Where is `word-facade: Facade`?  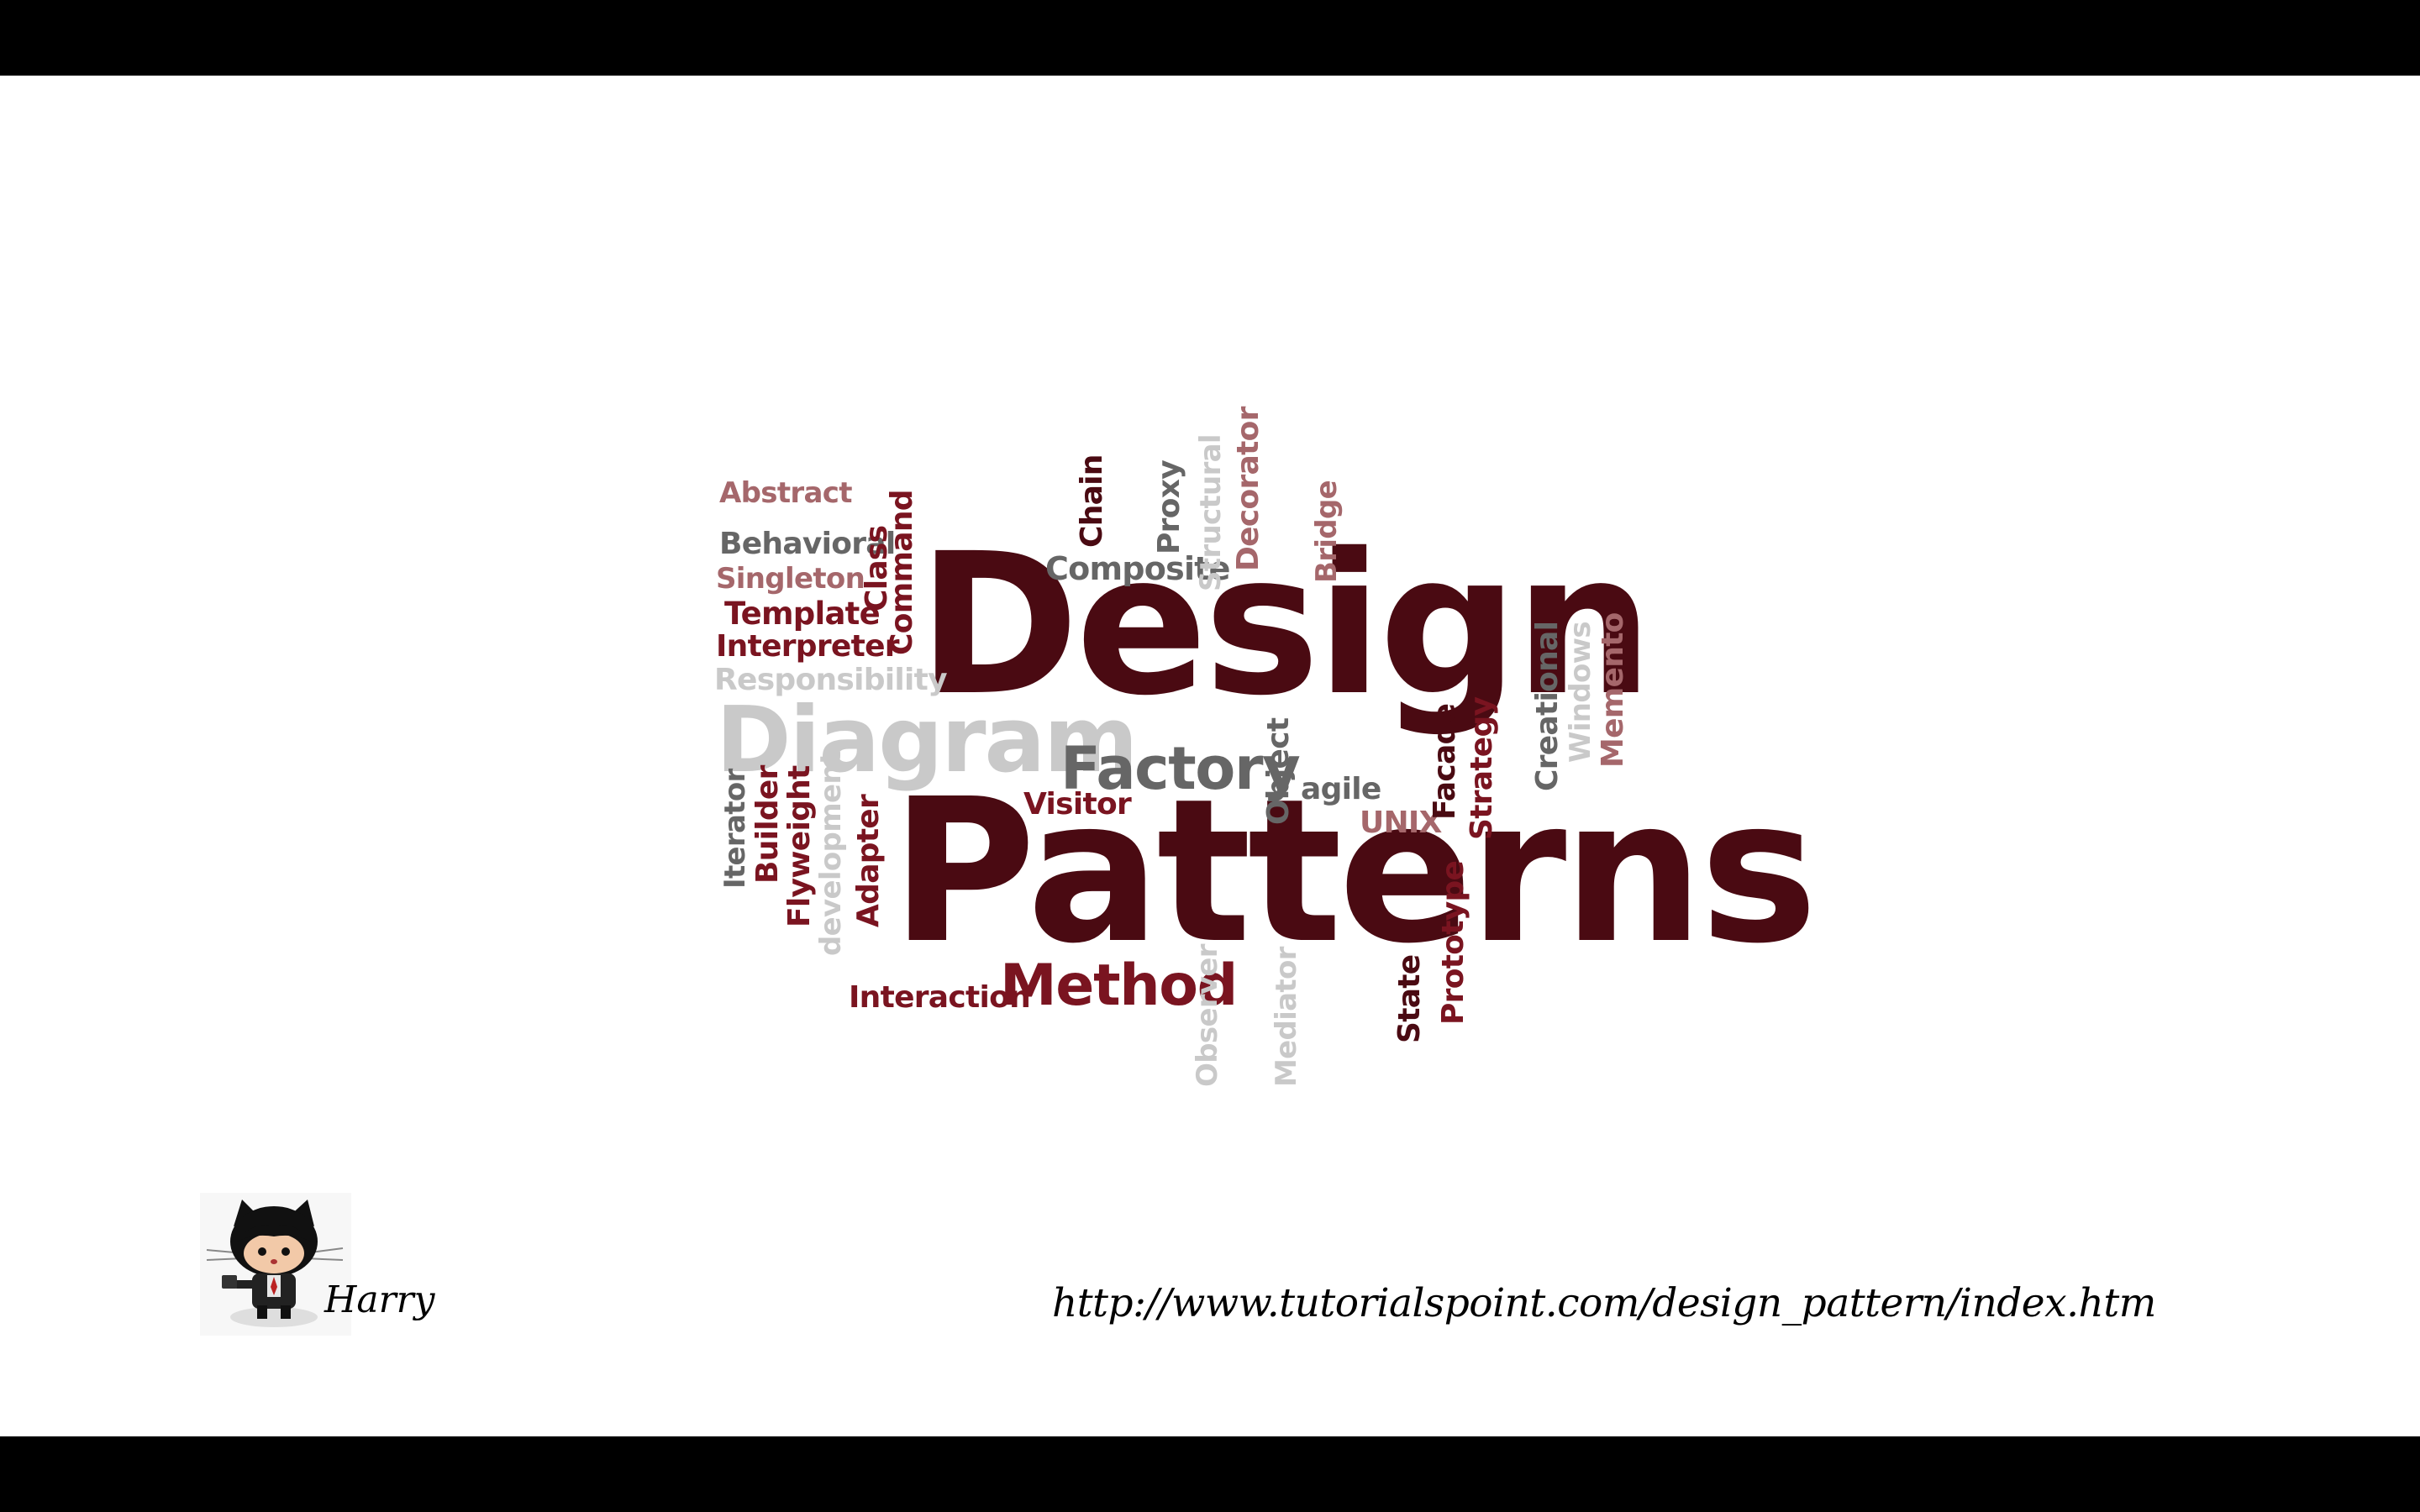
word-facade: Facade is located at coordinates (1445, 761).